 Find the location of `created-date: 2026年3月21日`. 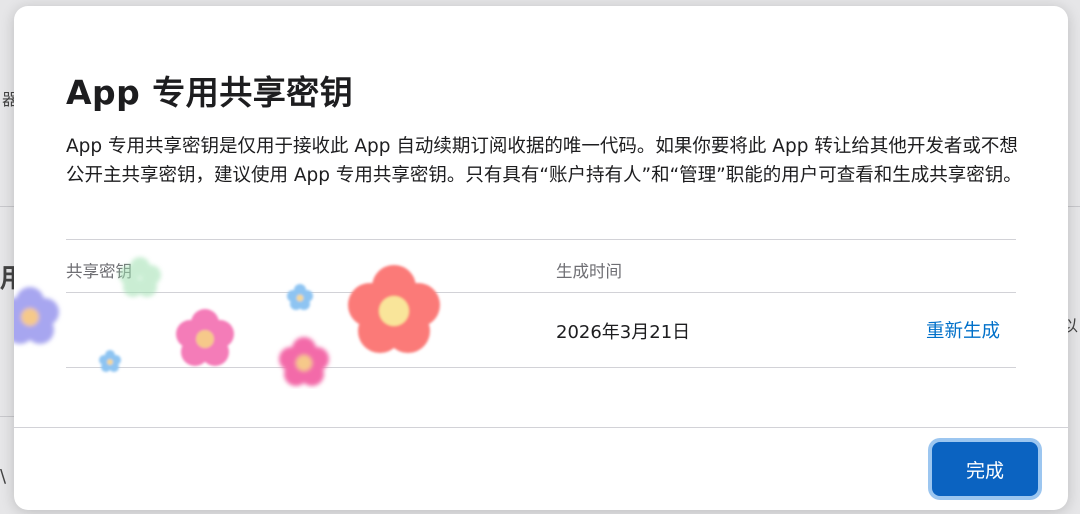

created-date: 2026年3月21日 is located at coordinates (623, 332).